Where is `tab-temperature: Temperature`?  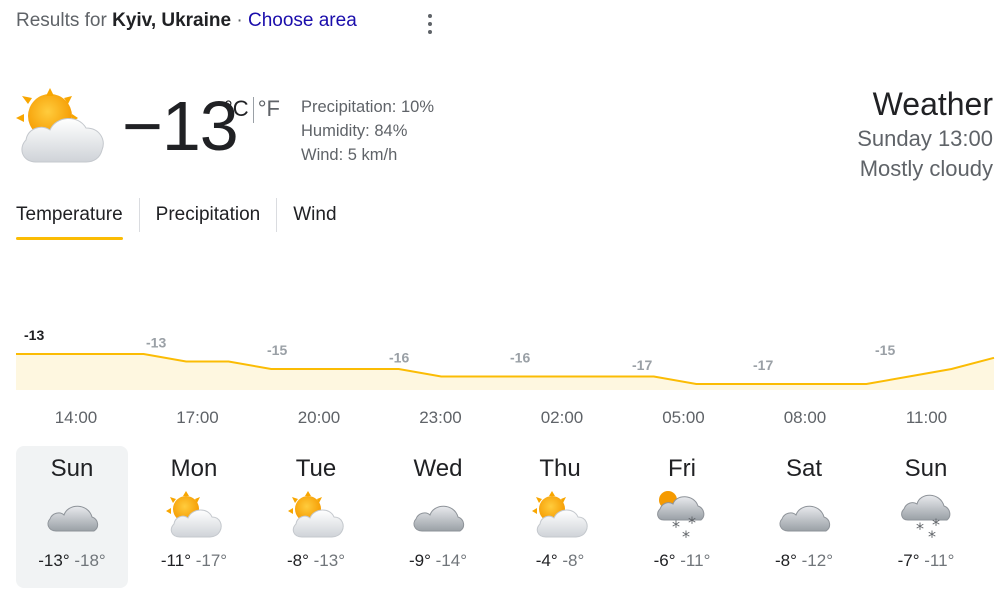 tab-temperature: Temperature is located at coordinates (77, 219).